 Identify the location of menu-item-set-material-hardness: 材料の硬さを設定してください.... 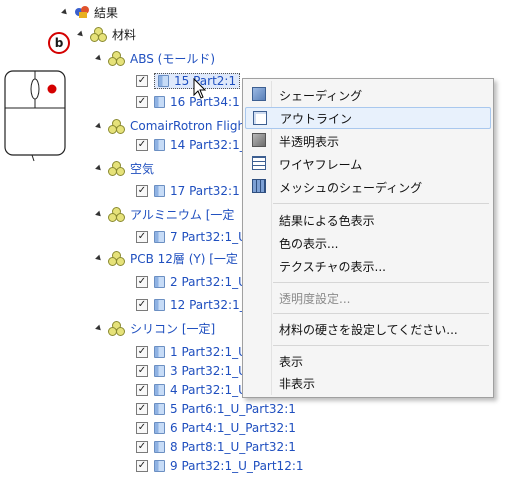
(368, 329).